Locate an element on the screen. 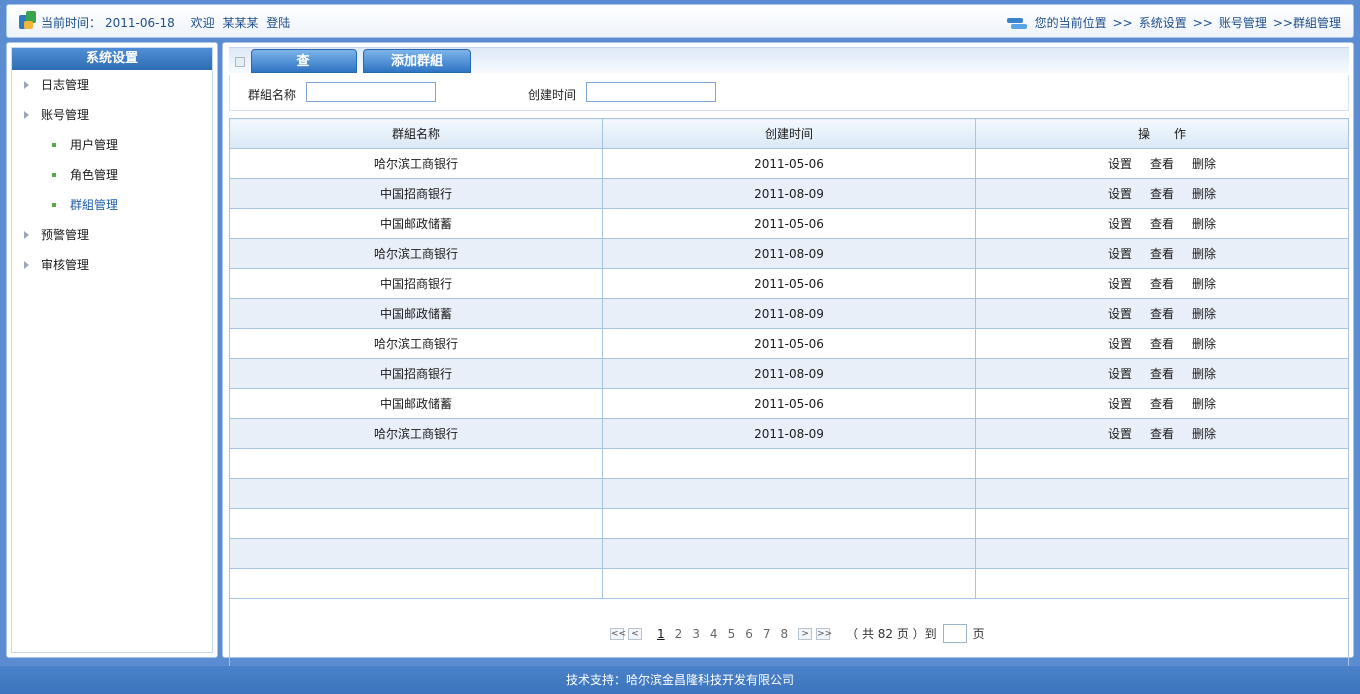 The height and width of the screenshot is (694, 1360). page-number: 2 is located at coordinates (679, 634).